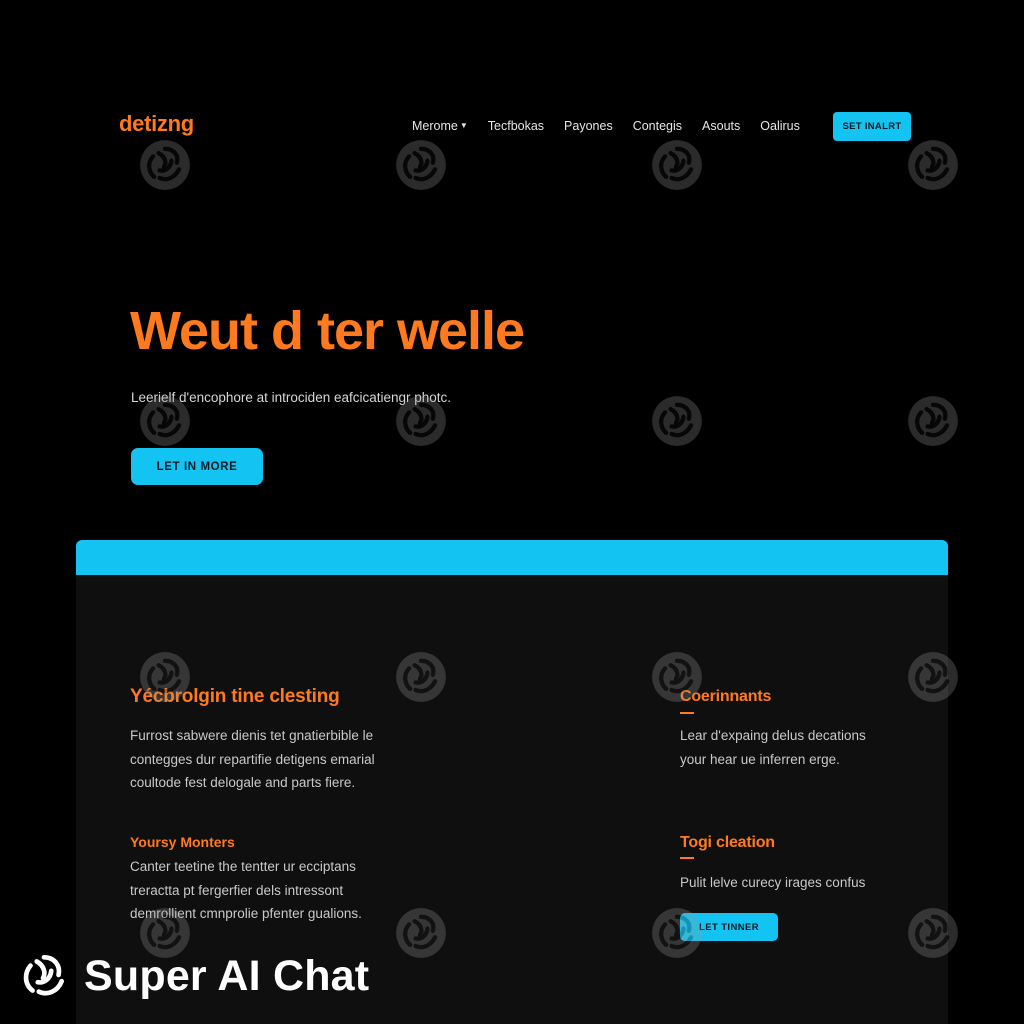 This screenshot has height=1024, width=1024. Describe the element at coordinates (760, 759) in the screenshot. I see `feature-text-line: your hear ue inferren erge.` at that location.